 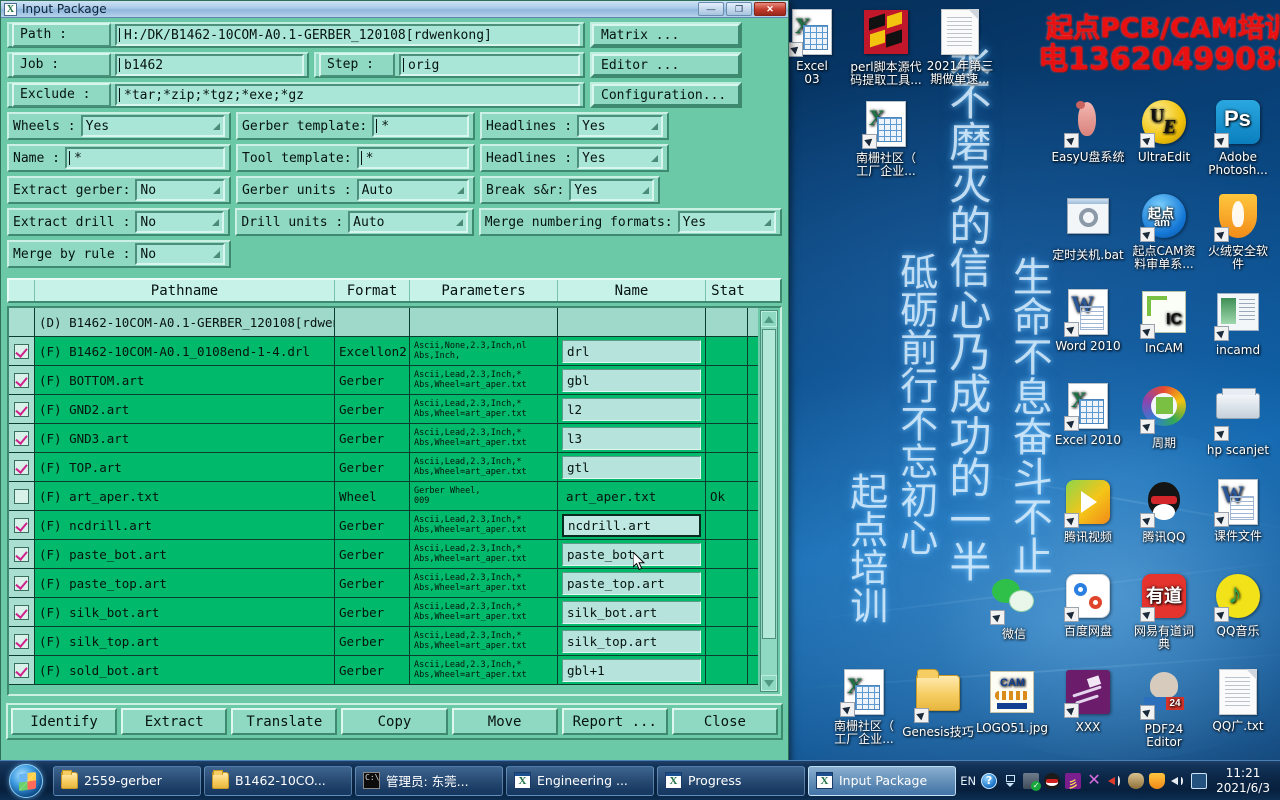 What do you see at coordinates (726, 222) in the screenshot?
I see `merge-numbering-select: Yes` at bounding box center [726, 222].